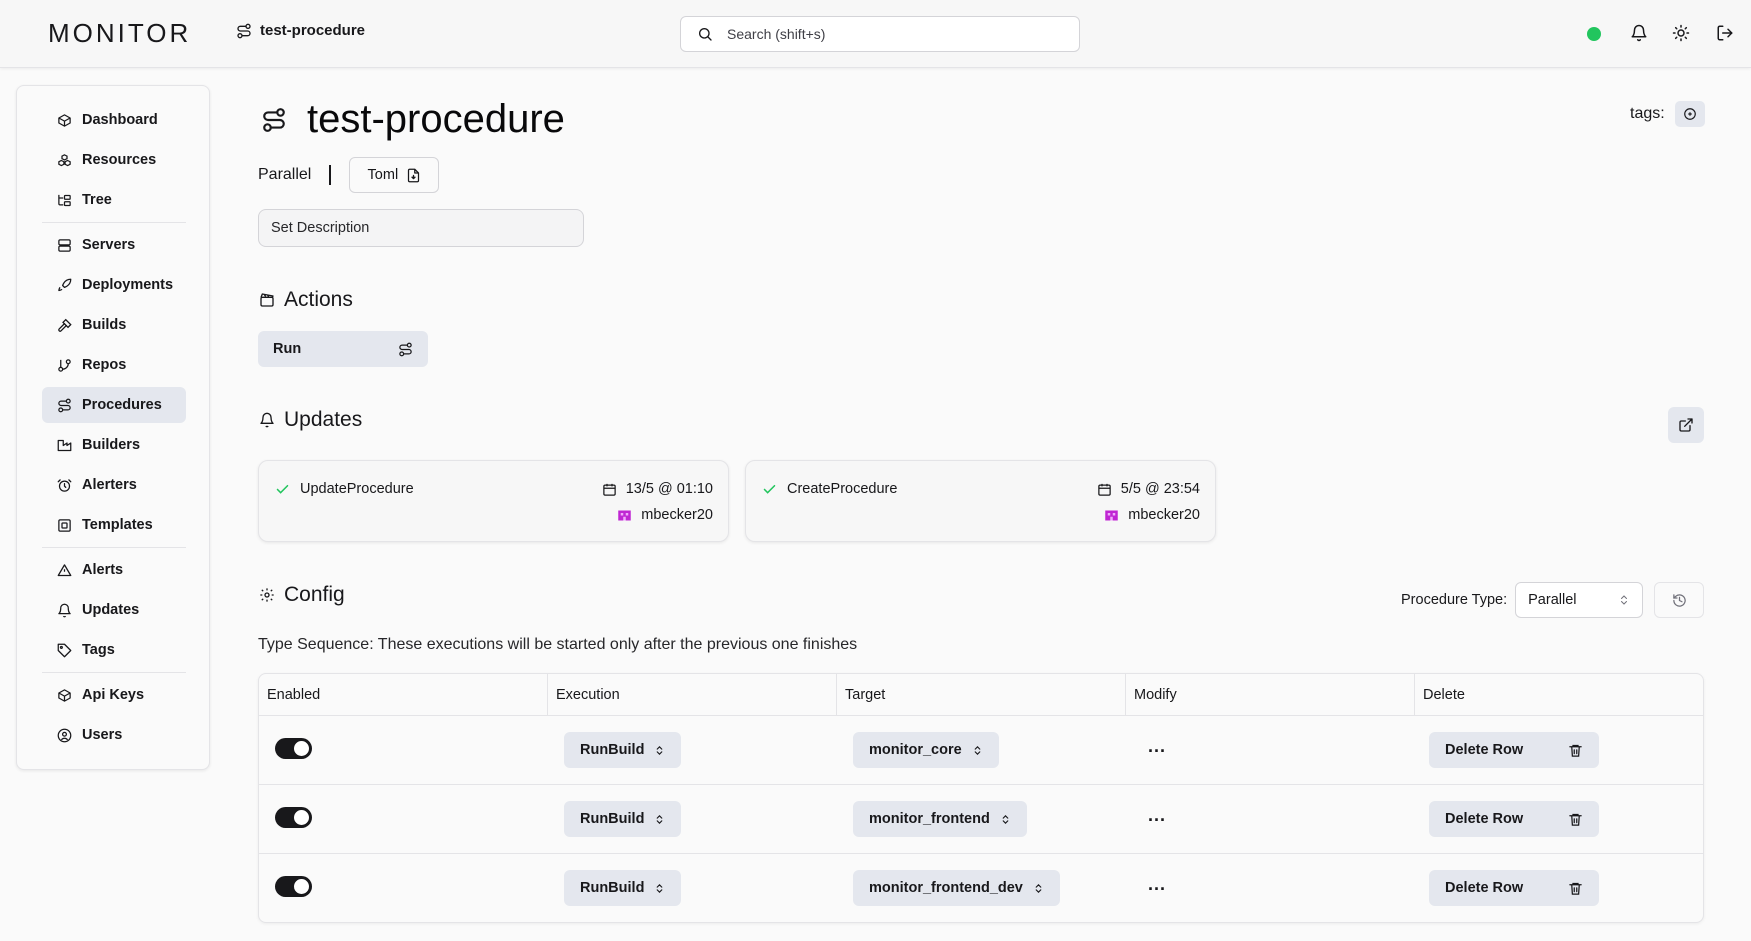 This screenshot has height=941, width=1751. Describe the element at coordinates (330, 175) in the screenshot. I see `meta-divider` at that location.